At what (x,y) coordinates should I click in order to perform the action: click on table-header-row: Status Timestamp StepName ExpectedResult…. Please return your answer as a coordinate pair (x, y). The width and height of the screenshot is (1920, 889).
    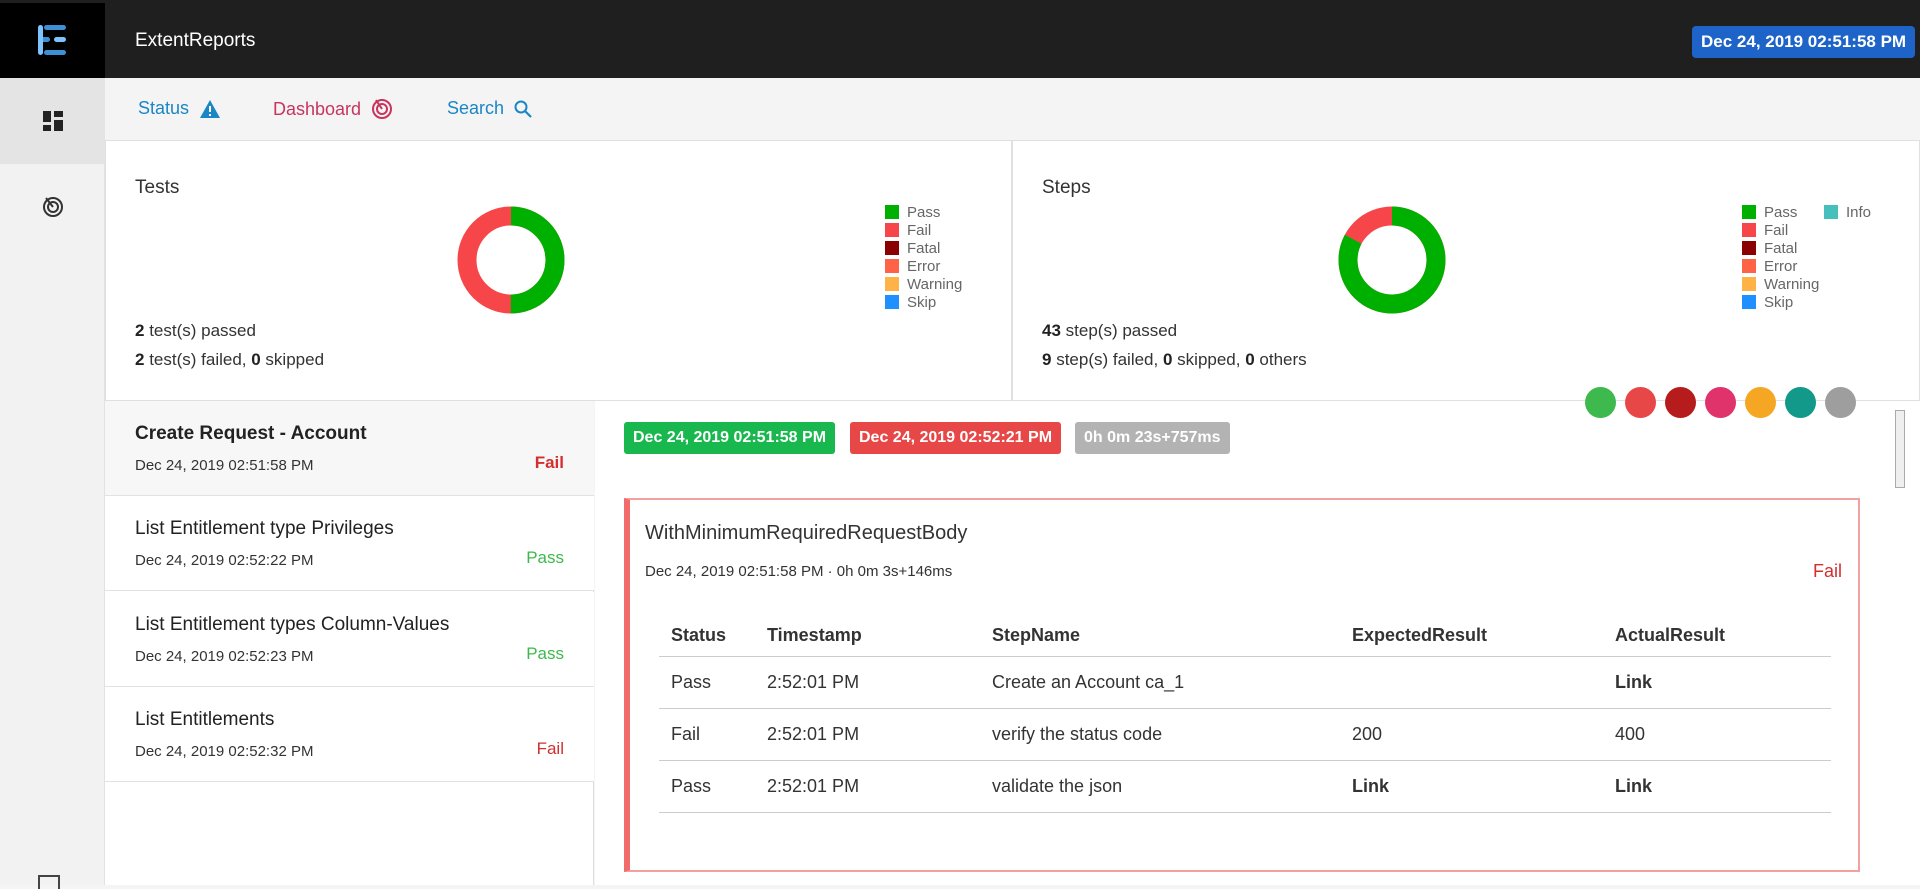
    Looking at the image, I should click on (1245, 636).